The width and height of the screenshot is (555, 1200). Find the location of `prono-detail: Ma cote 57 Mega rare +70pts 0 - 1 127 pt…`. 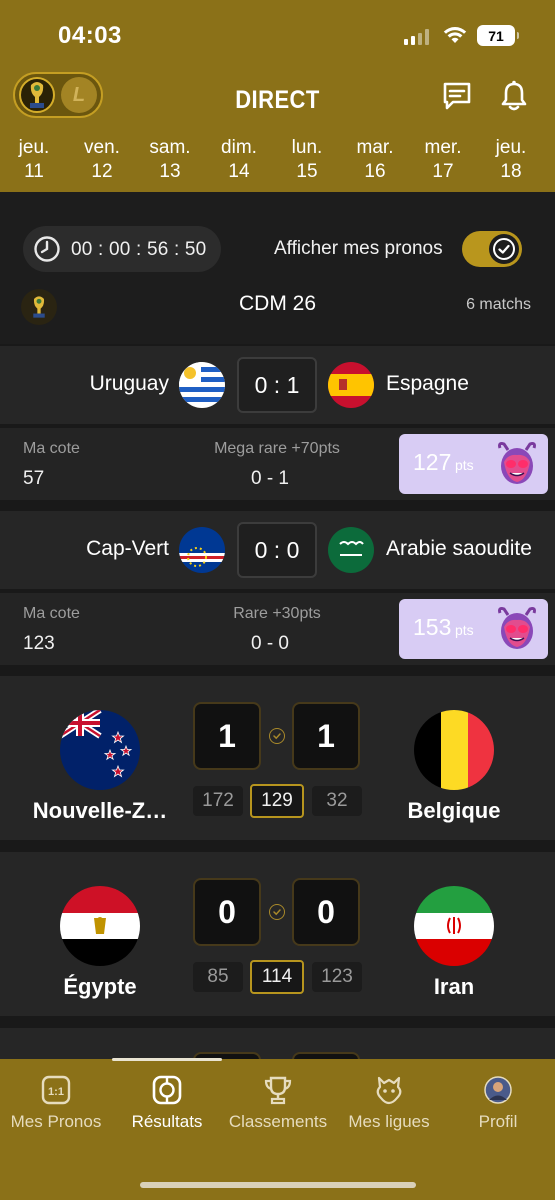

prono-detail: Ma cote 57 Mega rare +70pts 0 - 1 127 pt… is located at coordinates (277, 464).